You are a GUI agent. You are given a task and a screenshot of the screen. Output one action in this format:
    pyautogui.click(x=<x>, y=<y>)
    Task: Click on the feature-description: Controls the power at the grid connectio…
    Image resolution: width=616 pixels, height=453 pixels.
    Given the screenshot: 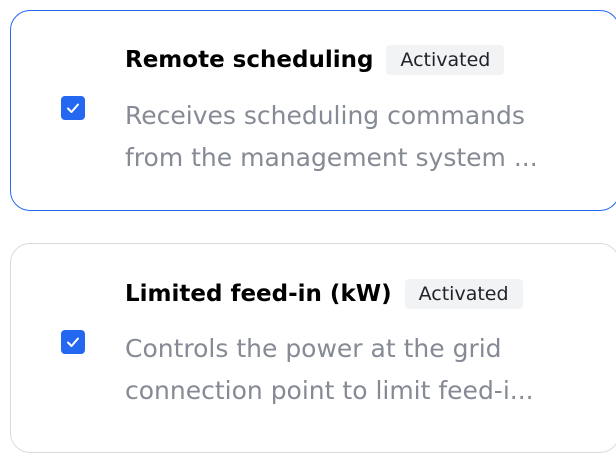 What is the action you would take?
    pyautogui.click(x=350, y=370)
    